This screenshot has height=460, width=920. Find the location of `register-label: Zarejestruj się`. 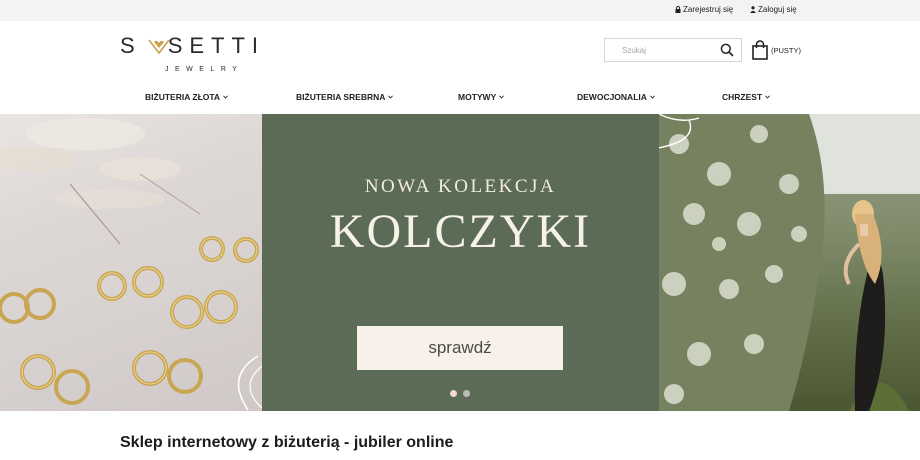

register-label: Zarejestruj się is located at coordinates (708, 9).